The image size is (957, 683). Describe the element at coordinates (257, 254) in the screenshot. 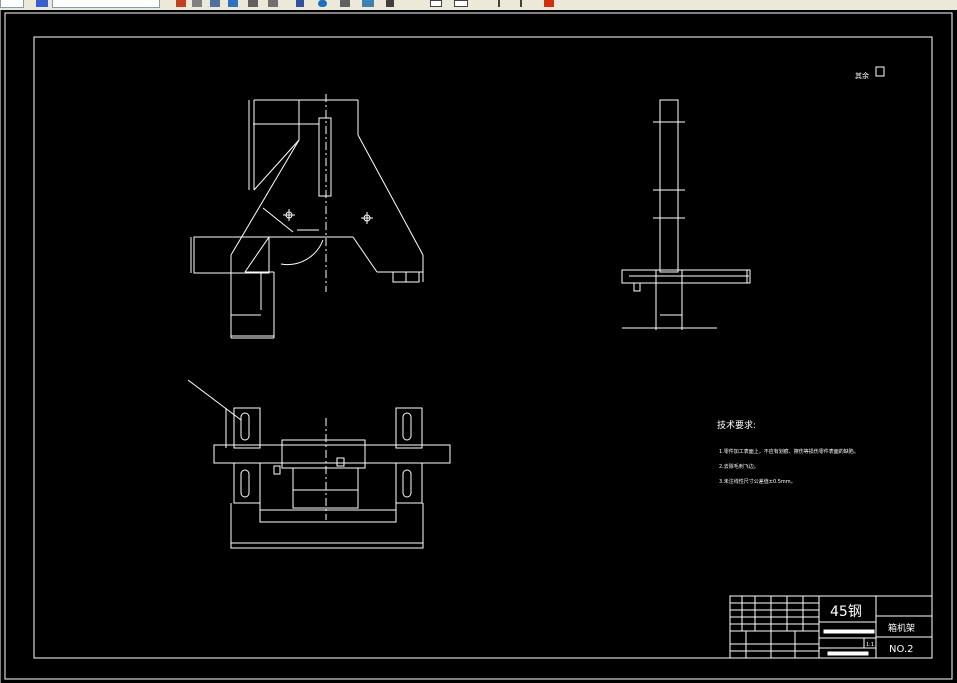

I see `left-inner` at that location.